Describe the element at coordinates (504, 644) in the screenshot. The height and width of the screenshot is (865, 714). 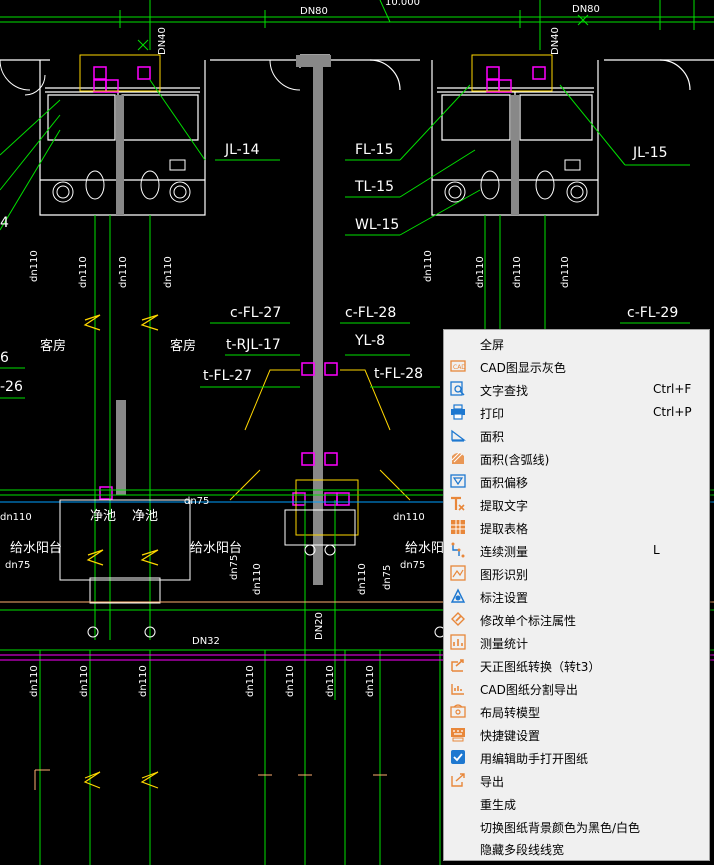
I see `menu-item-label: 测量统计` at that location.